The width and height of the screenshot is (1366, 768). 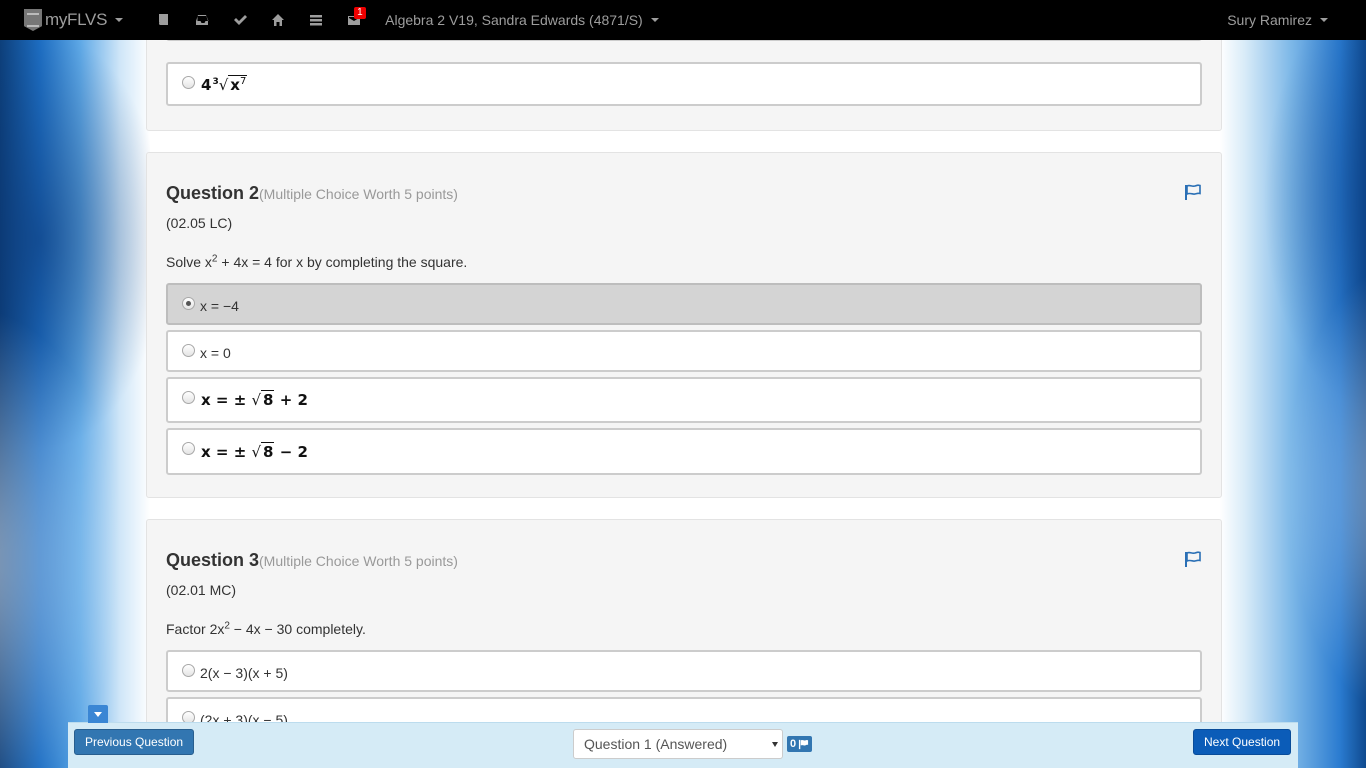 What do you see at coordinates (684, 400) in the screenshot?
I see `question-2-option-c: x = ± √ 8 + 2` at bounding box center [684, 400].